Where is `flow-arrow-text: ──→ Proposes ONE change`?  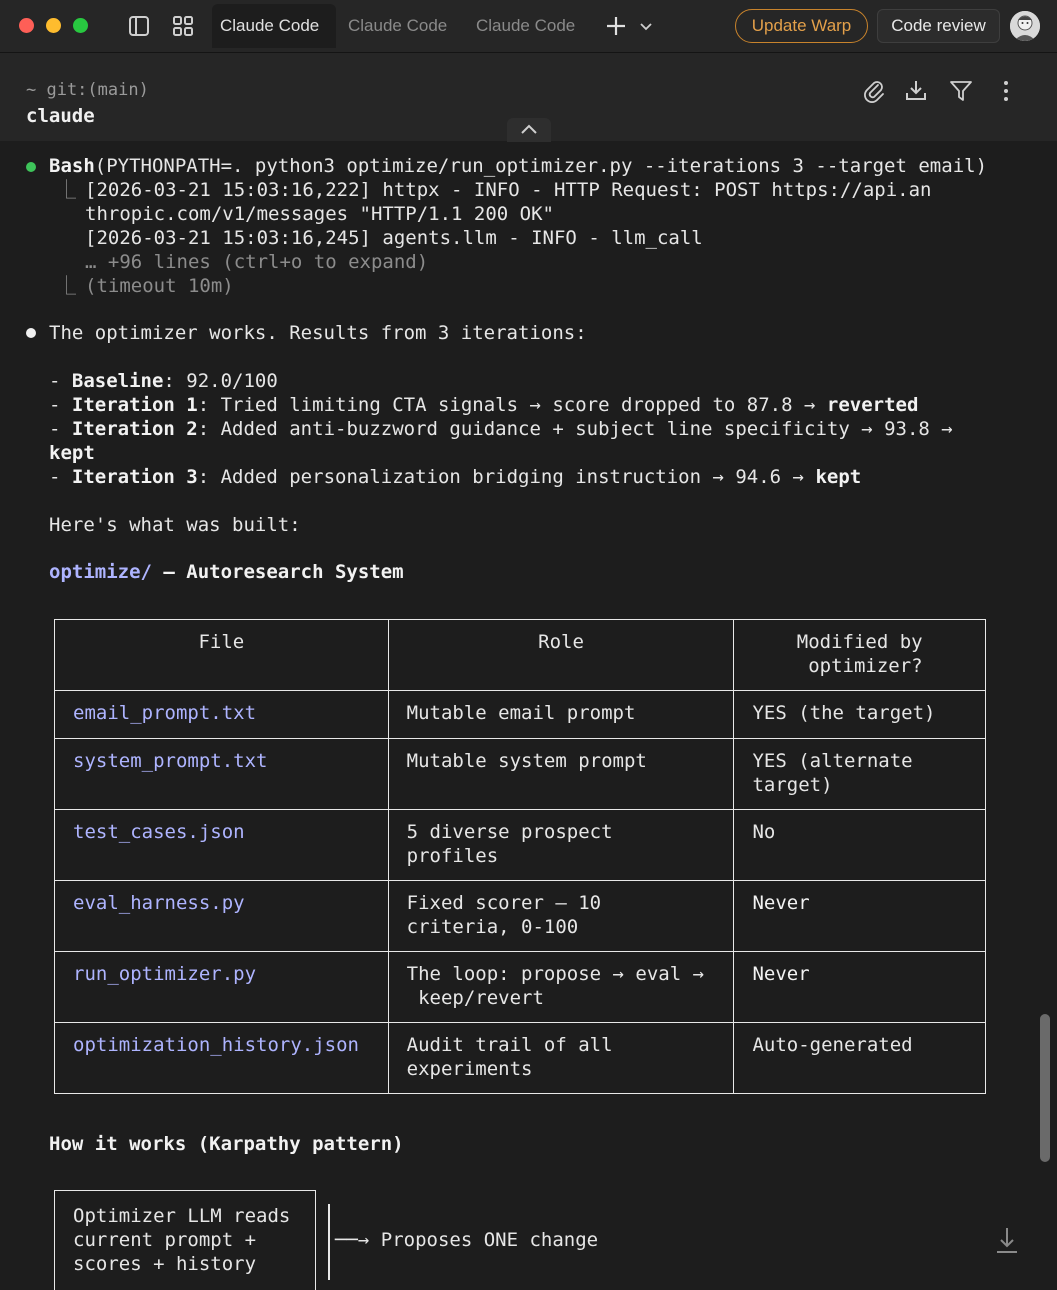
flow-arrow-text: ──→ Proposes ONE change is located at coordinates (467, 1240).